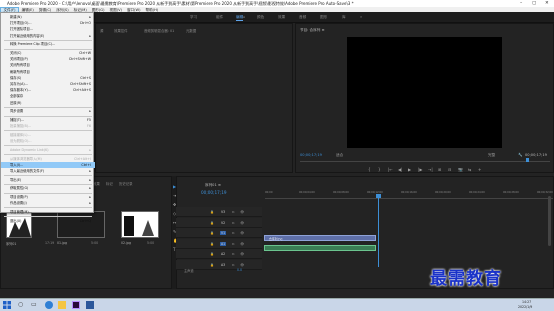 The height and width of the screenshot is (311, 554). What do you see at coordinates (109, 183) in the screenshot?
I see `project-tab: 标记` at bounding box center [109, 183].